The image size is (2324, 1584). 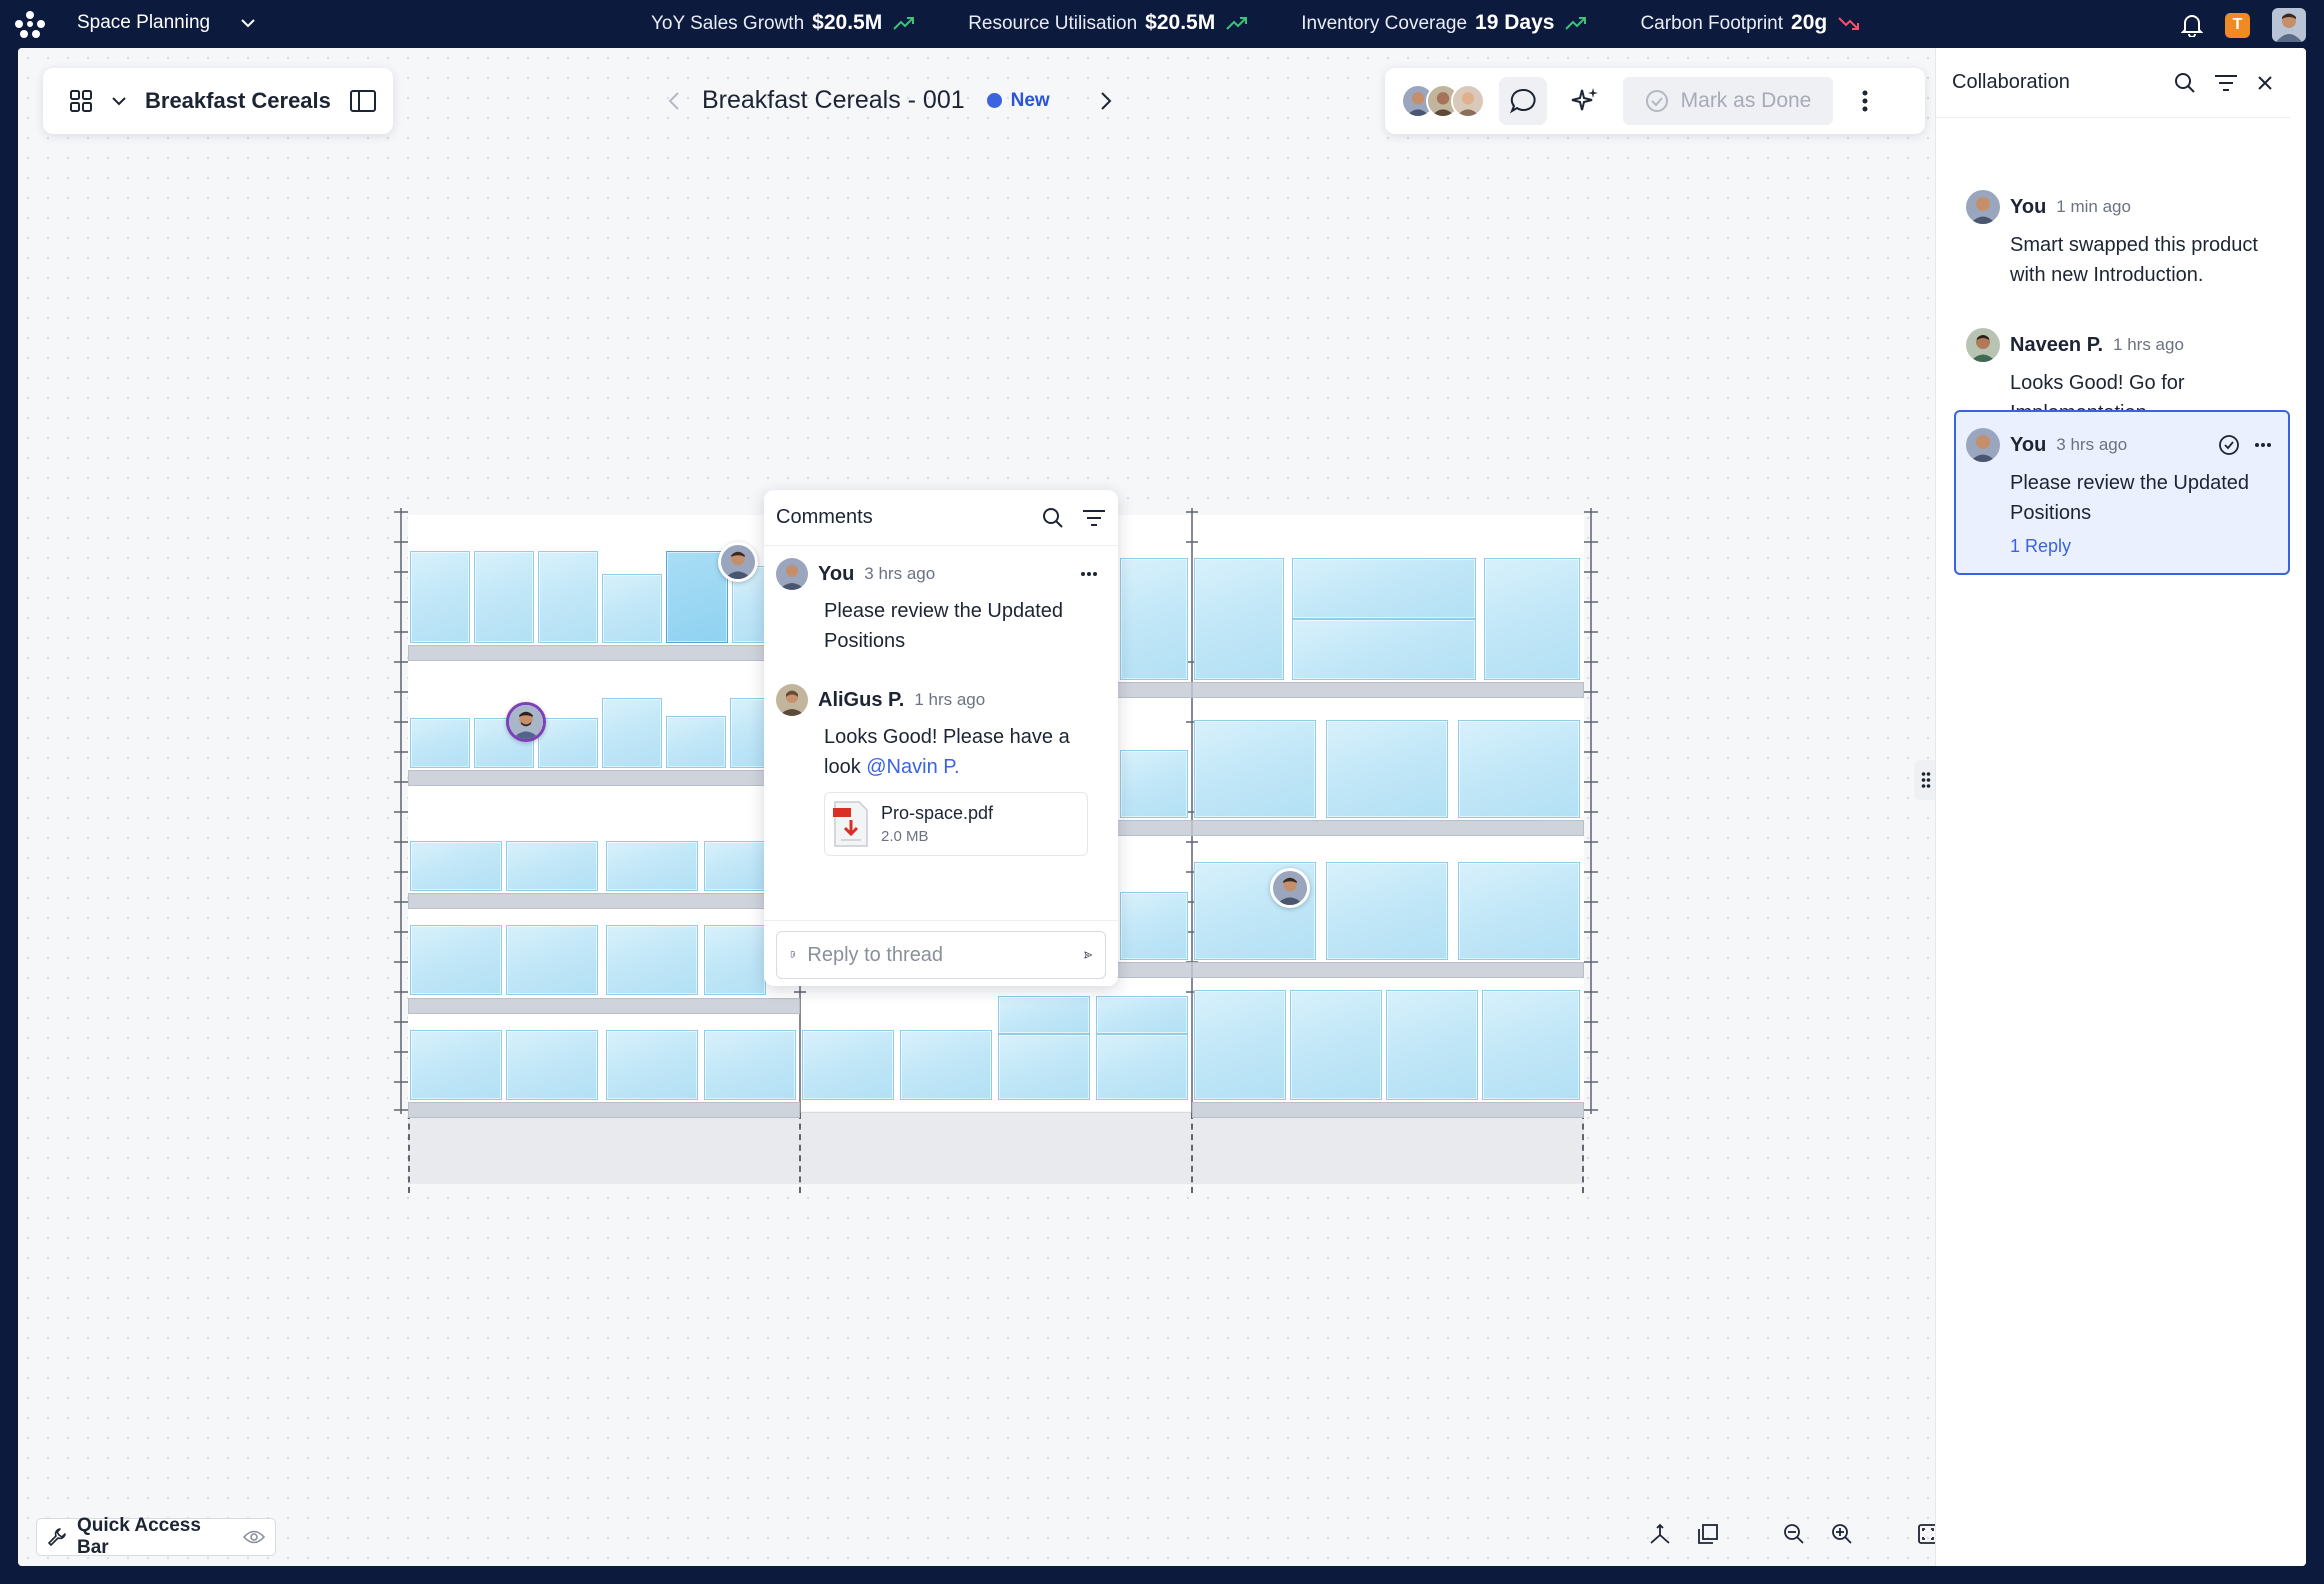 What do you see at coordinates (2148, 344) in the screenshot?
I see `comment-time: 1 hrs ago` at bounding box center [2148, 344].